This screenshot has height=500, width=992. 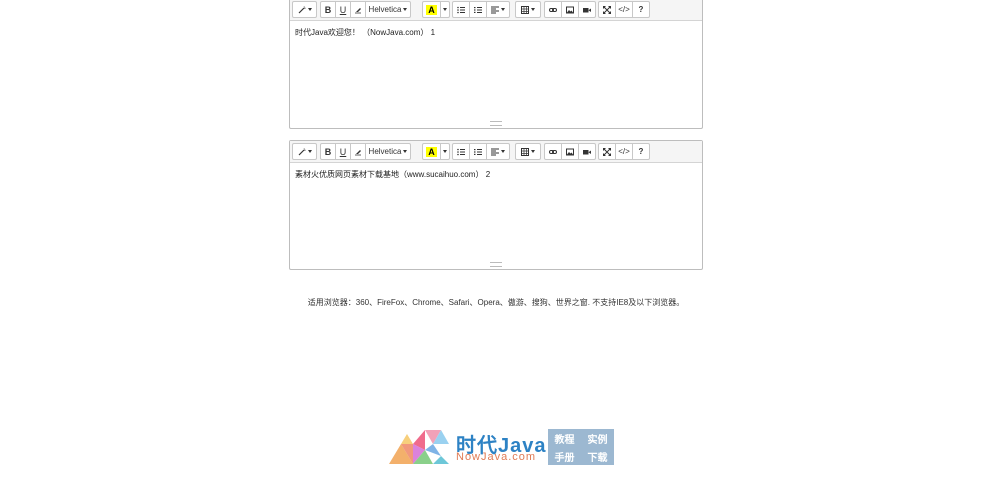 I want to click on editor-text: 时代Java欢迎您！ （NowJava.com） 1, so click(x=365, y=32).